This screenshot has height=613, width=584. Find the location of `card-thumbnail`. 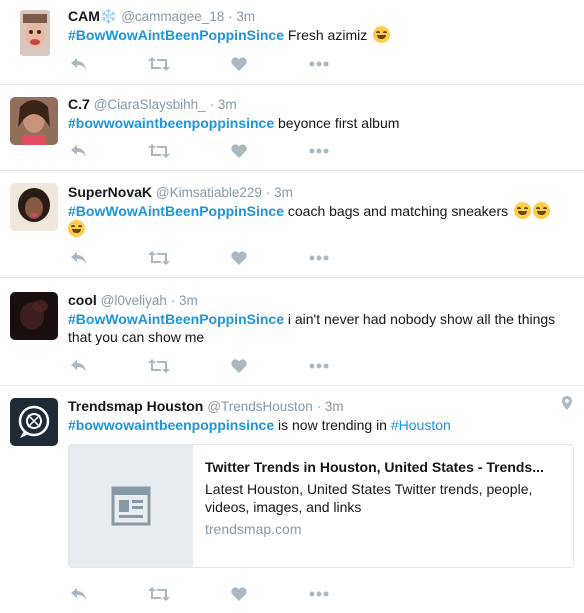

card-thumbnail is located at coordinates (131, 506).